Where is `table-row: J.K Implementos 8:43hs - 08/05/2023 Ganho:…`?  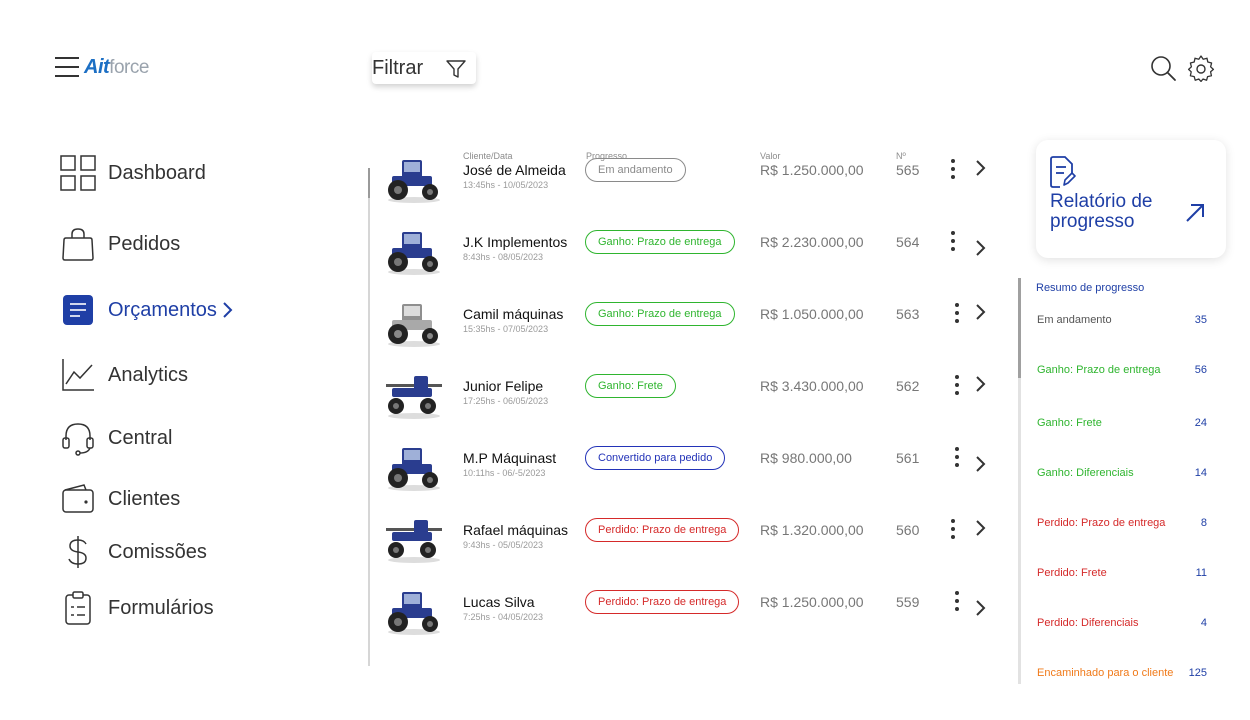
table-row: J.K Implementos 8:43hs - 08/05/2023 Ganho:… is located at coordinates (692, 256).